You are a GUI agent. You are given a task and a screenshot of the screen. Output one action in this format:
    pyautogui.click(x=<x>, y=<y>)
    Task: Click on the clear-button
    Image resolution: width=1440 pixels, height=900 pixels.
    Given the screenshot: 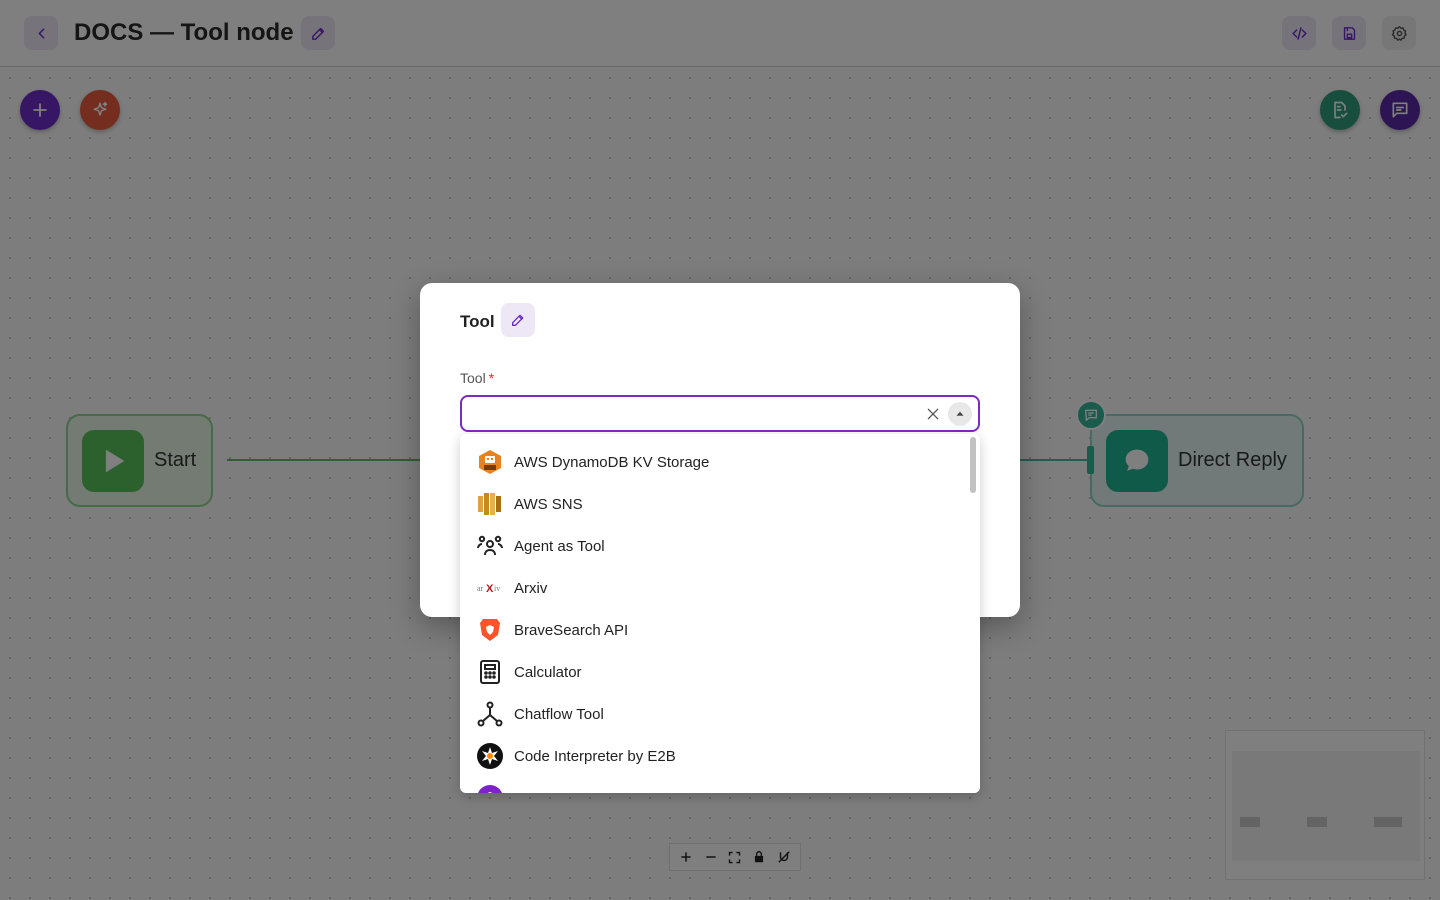 What is the action you would take?
    pyautogui.click(x=933, y=414)
    